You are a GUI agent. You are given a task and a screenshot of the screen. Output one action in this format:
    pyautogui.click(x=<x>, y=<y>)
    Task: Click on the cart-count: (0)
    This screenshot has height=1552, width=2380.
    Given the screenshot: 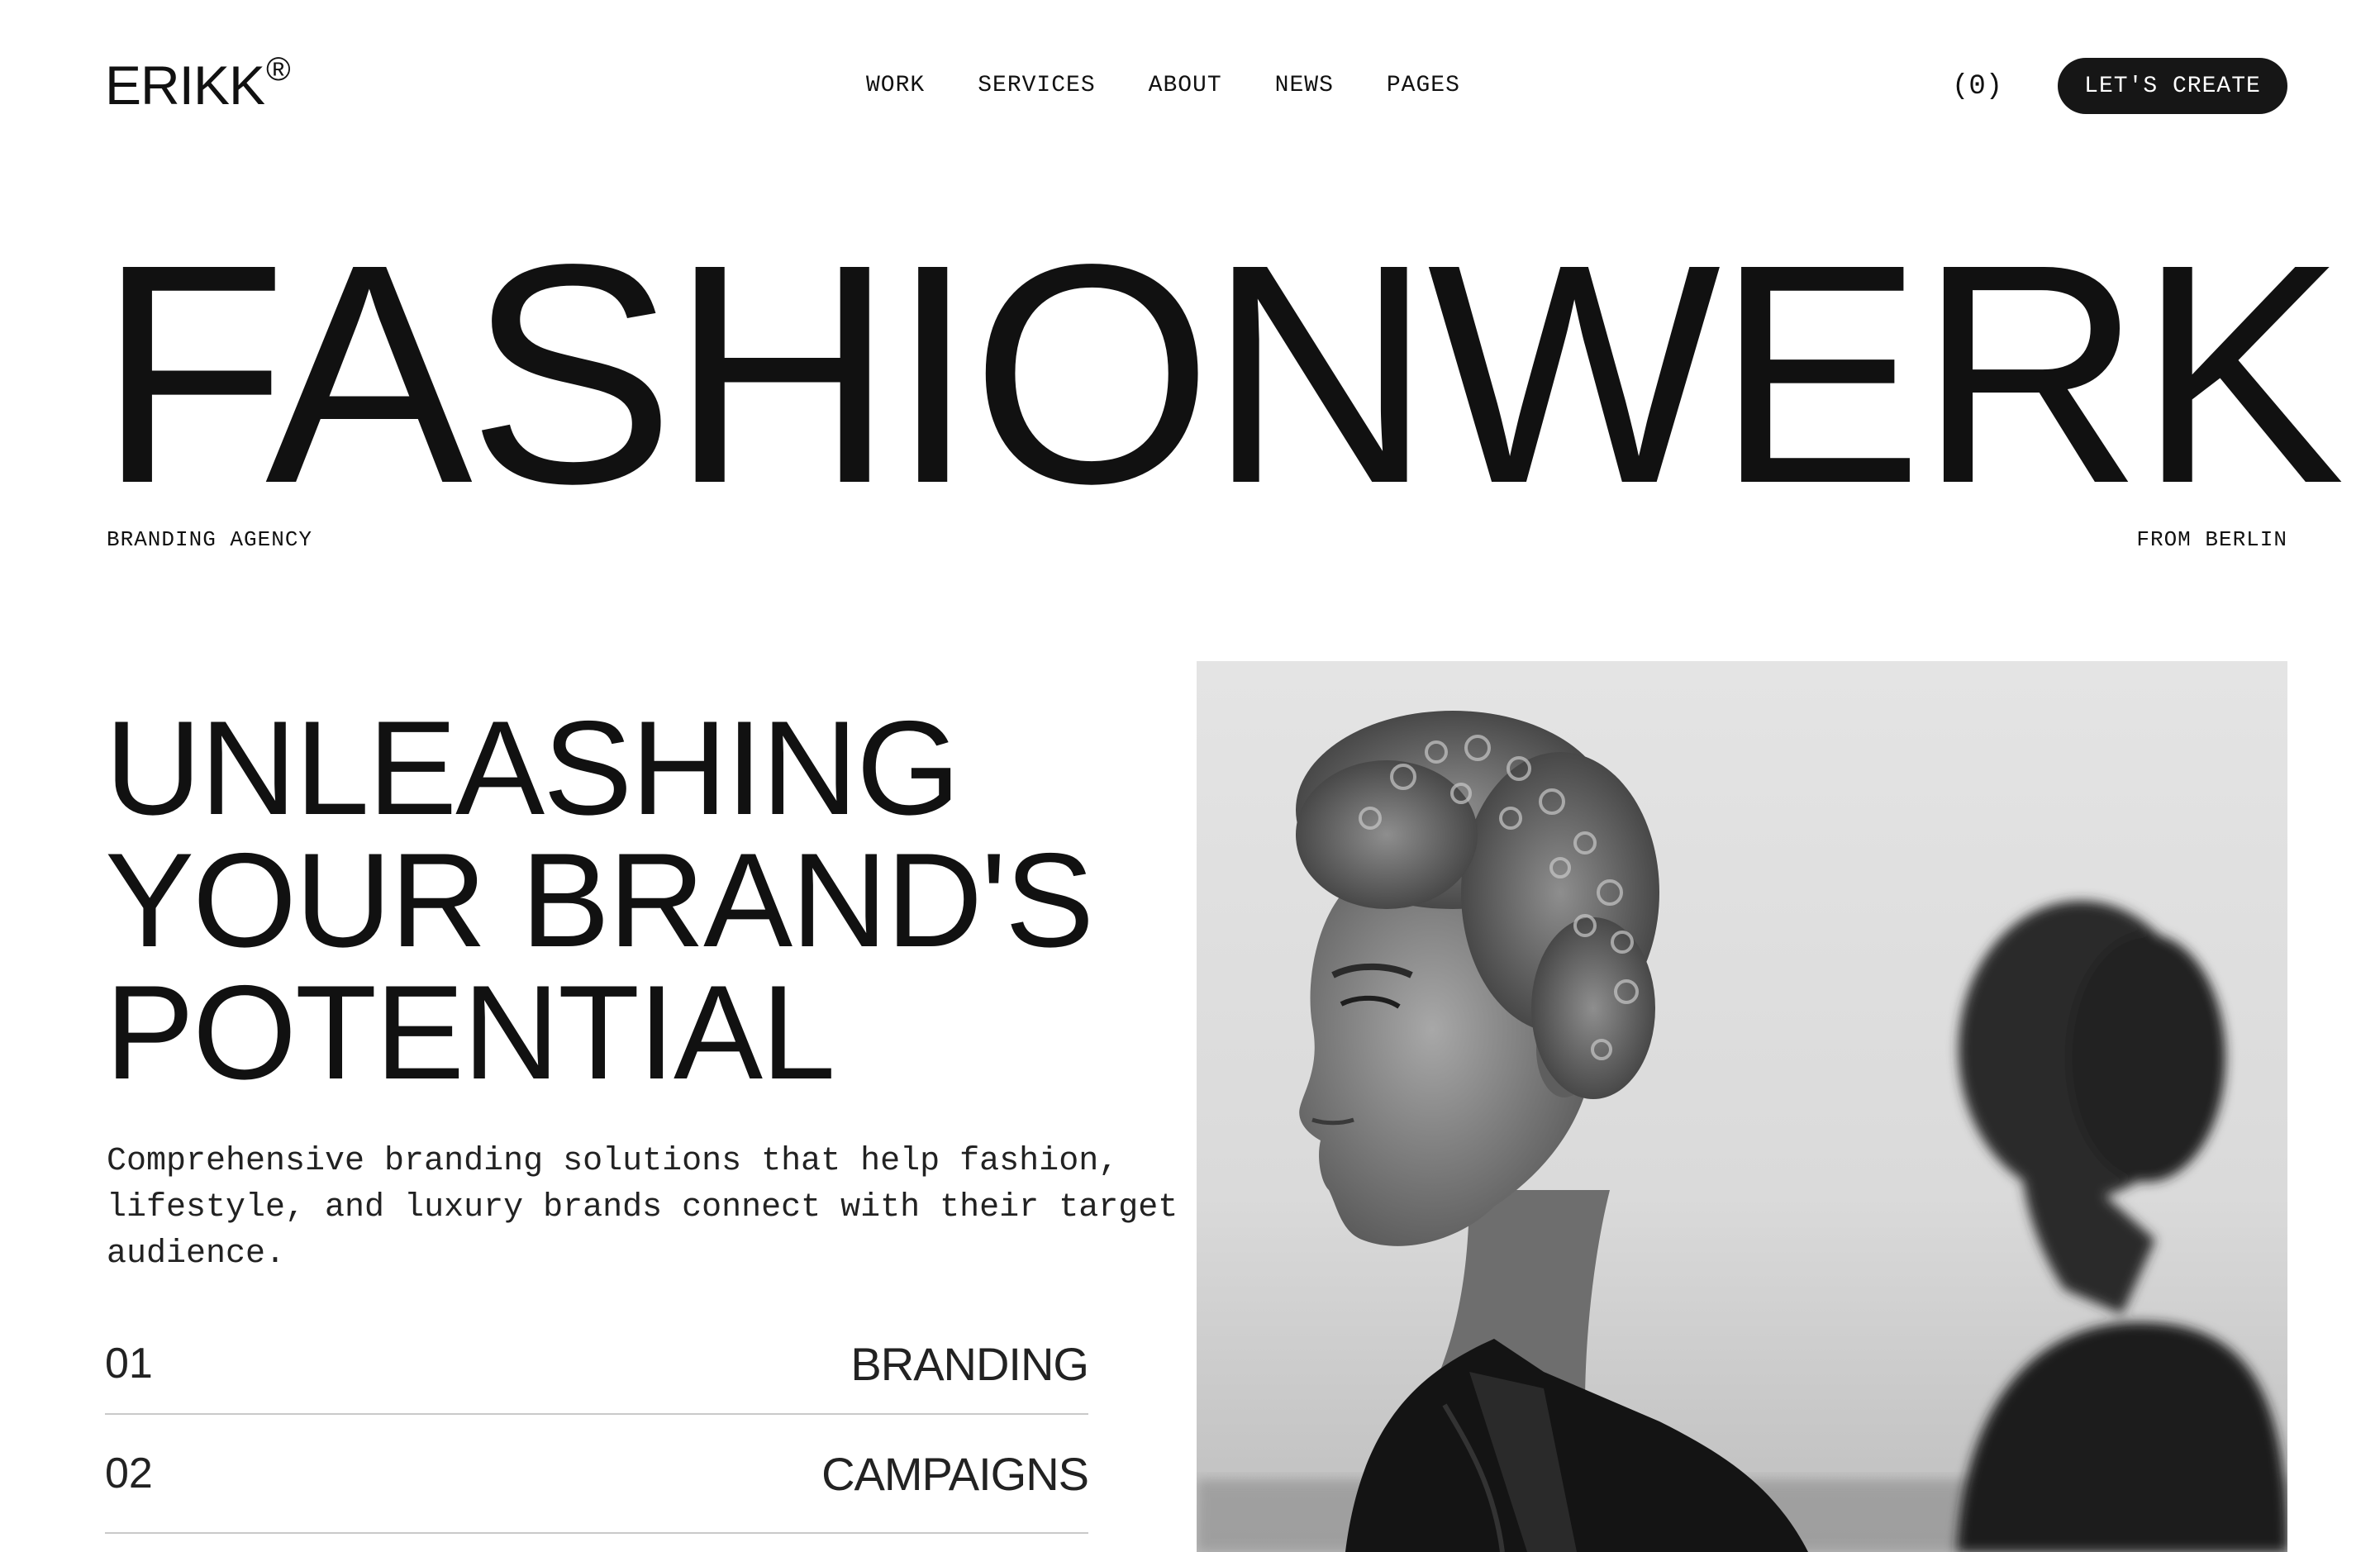 What is the action you would take?
    pyautogui.click(x=1977, y=86)
    